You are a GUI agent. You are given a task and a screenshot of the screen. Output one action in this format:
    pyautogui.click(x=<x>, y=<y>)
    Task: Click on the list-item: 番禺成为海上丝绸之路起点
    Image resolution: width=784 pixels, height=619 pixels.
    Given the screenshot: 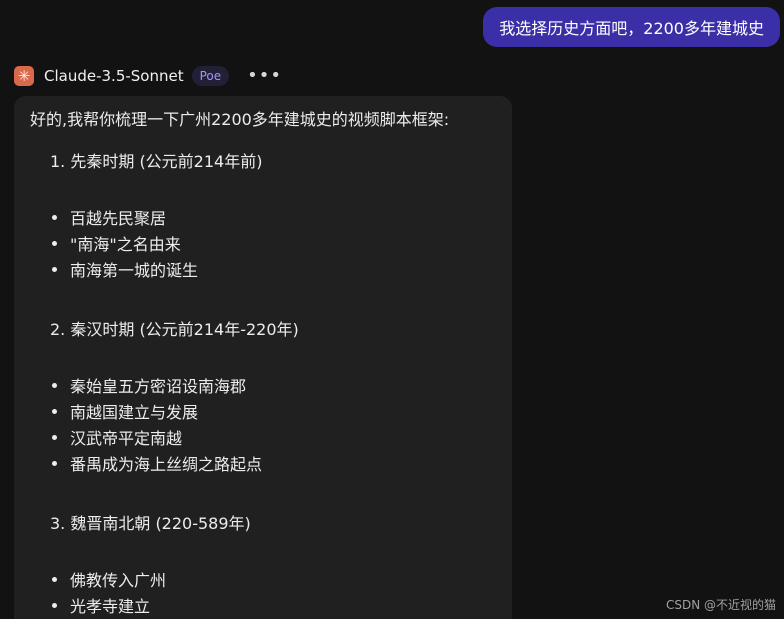 What is the action you would take?
    pyautogui.click(x=157, y=463)
    